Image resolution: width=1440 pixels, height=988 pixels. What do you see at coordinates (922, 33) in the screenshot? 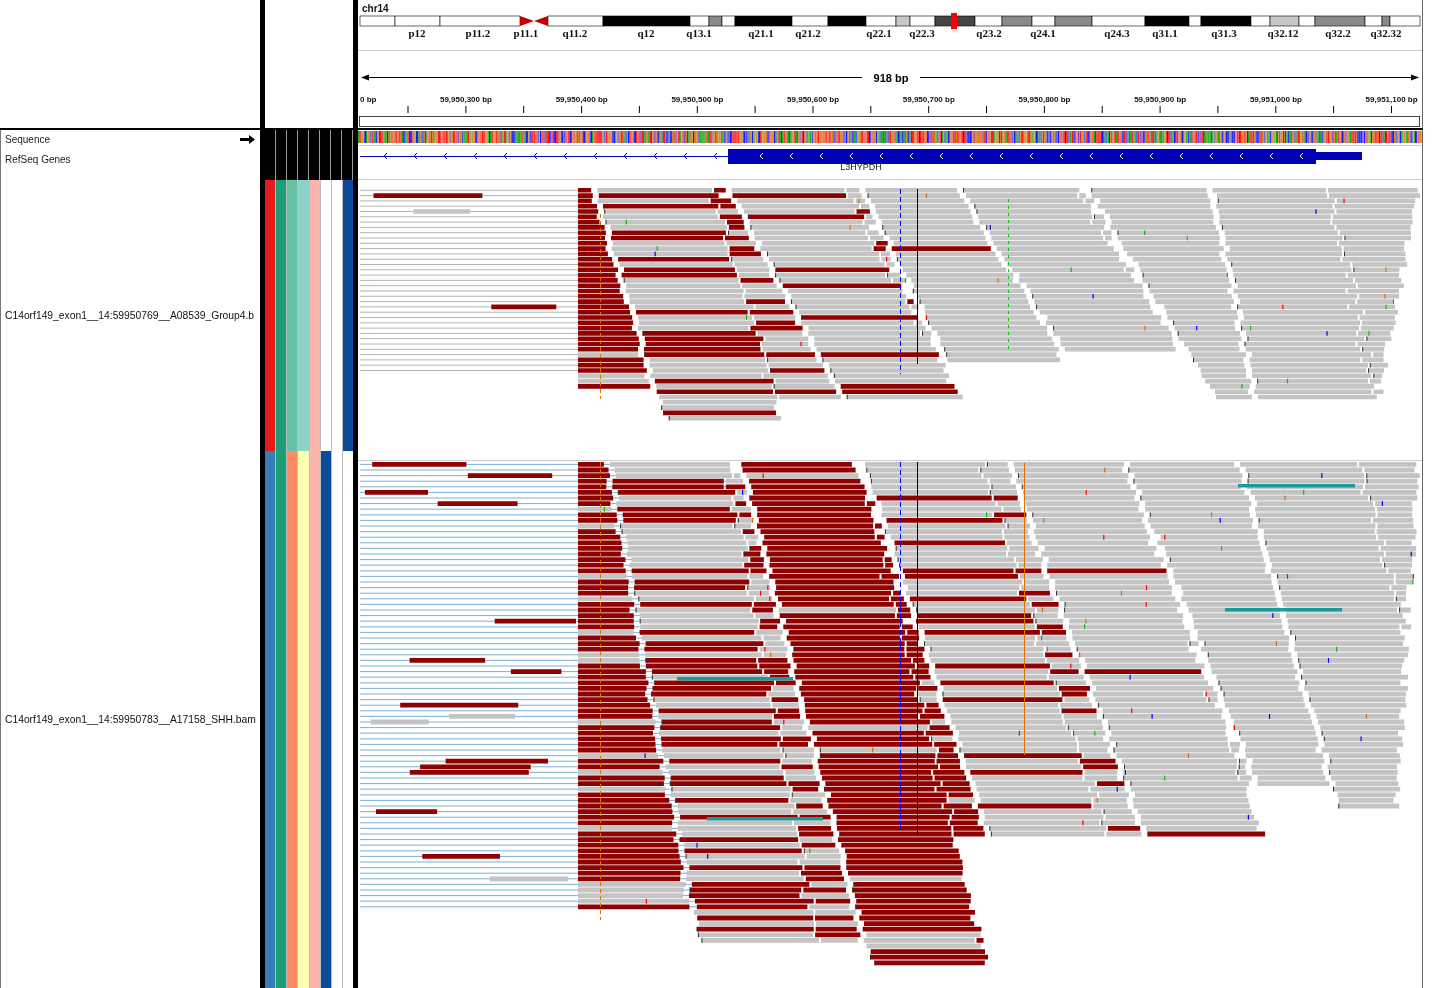
I see `band-label: q22.3` at bounding box center [922, 33].